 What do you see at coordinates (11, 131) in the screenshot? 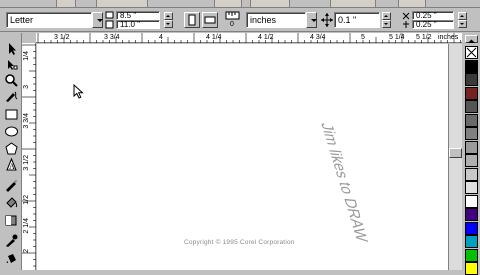
I see `ellipse-tool-icon` at bounding box center [11, 131].